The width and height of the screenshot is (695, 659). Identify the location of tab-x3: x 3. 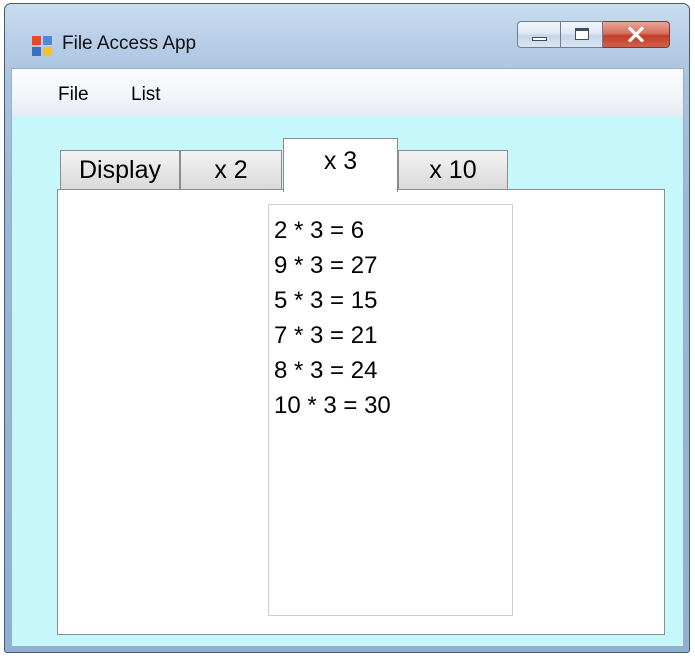
(340, 165).